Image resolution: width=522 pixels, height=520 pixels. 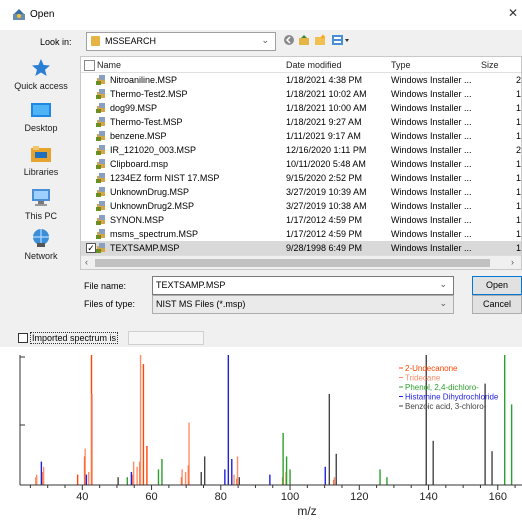 I want to click on legend-entry: 2-Undecanone, so click(x=431, y=368).